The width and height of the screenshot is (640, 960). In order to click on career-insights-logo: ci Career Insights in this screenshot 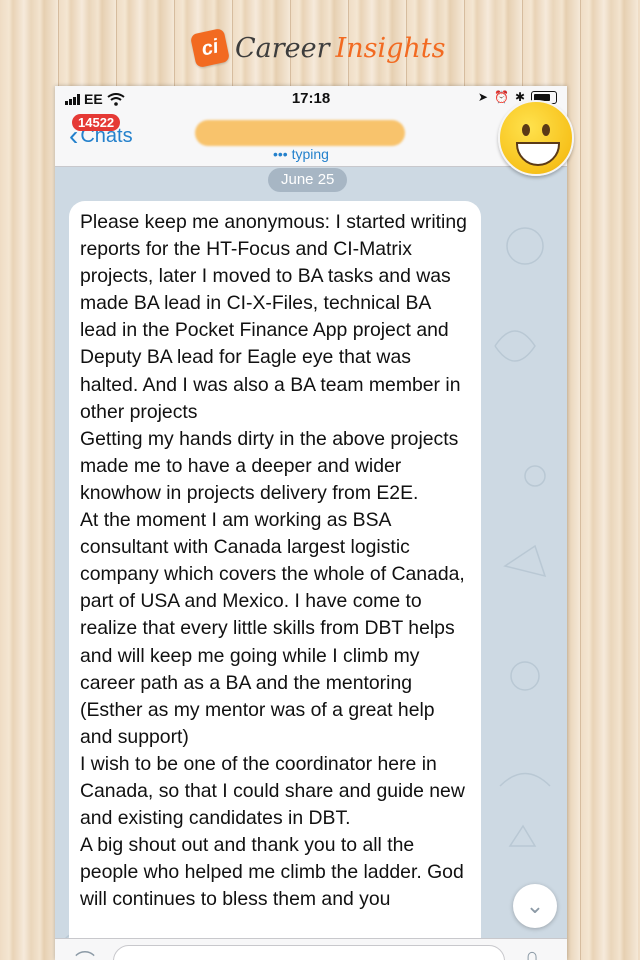, I will do `click(317, 48)`.